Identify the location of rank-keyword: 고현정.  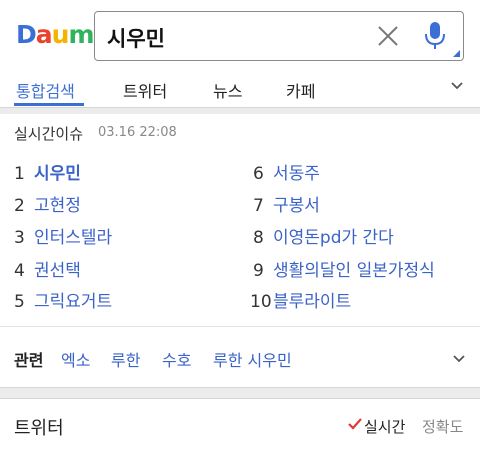
(57, 203).